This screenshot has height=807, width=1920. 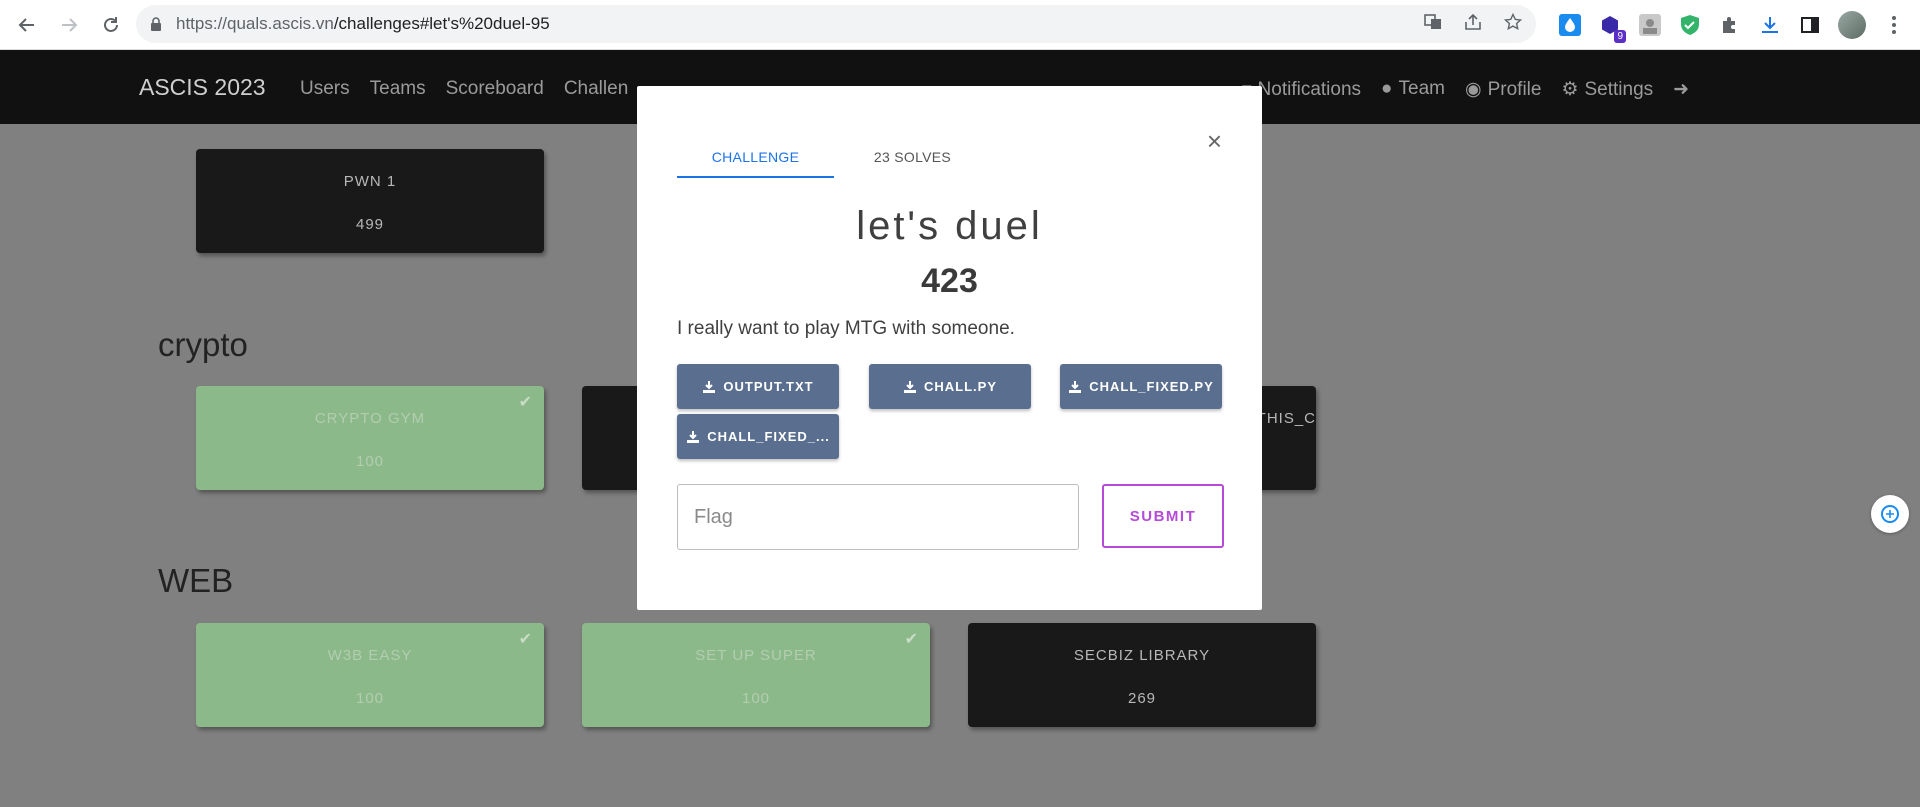 What do you see at coordinates (1894, 25) in the screenshot?
I see `menu-kebab-icon` at bounding box center [1894, 25].